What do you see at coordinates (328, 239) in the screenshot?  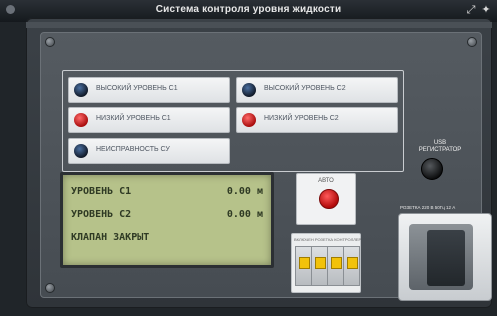 I see `breaker-label: ВКЛЮЧЕН РОЗЕТКА КОНТРОЛЛЕР` at bounding box center [328, 239].